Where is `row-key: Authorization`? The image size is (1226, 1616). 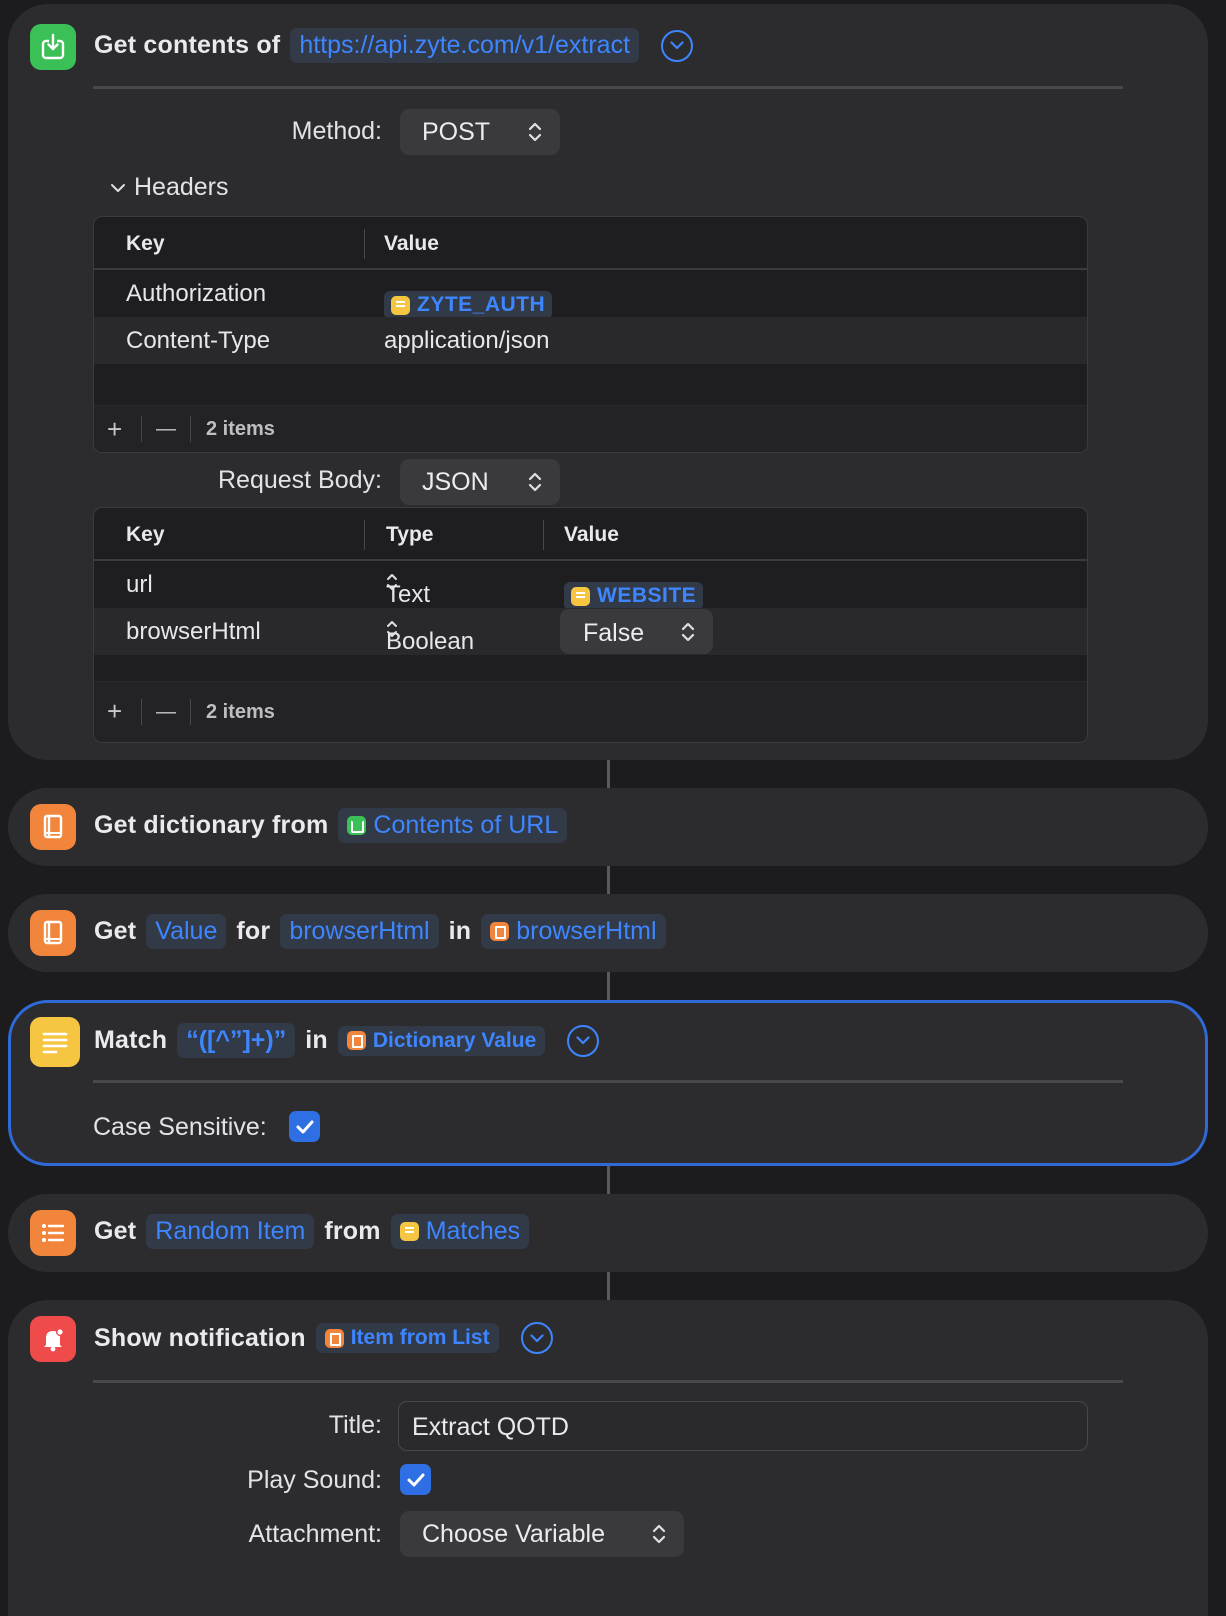 row-key: Authorization is located at coordinates (196, 293).